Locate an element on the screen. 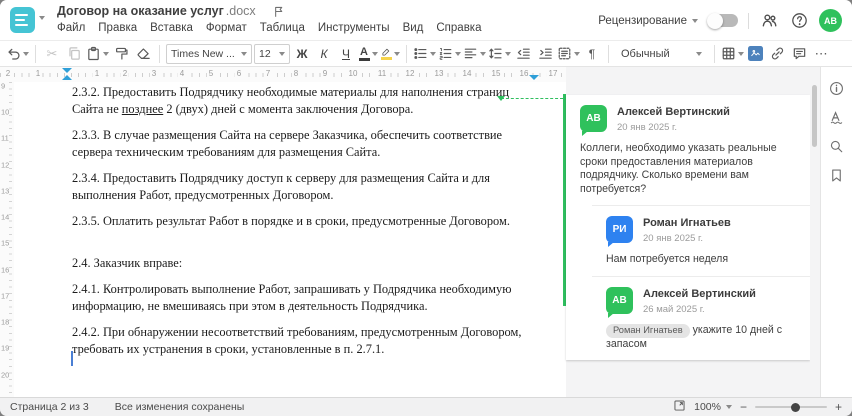 The image size is (852, 416). paste-button is located at coordinates (97, 54).